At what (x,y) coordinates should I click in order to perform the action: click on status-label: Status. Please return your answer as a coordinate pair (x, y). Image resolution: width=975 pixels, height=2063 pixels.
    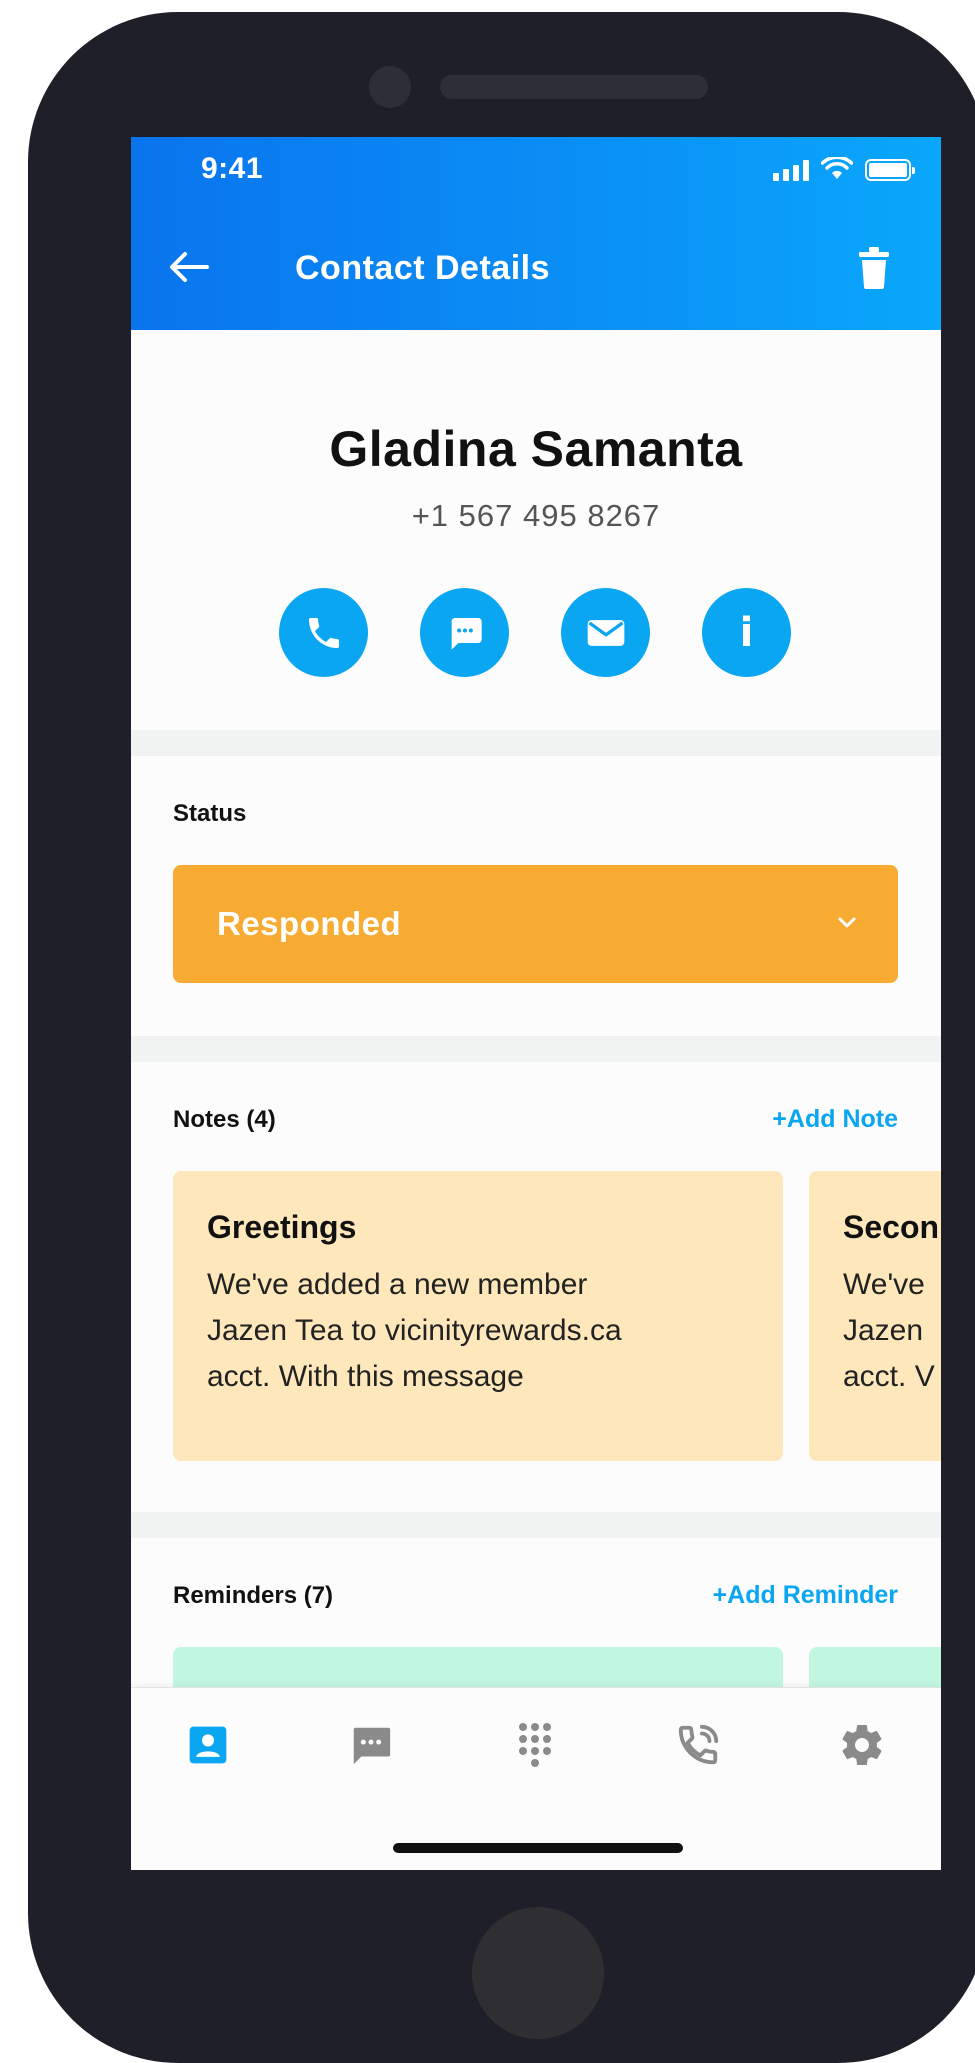
    Looking at the image, I should click on (210, 813).